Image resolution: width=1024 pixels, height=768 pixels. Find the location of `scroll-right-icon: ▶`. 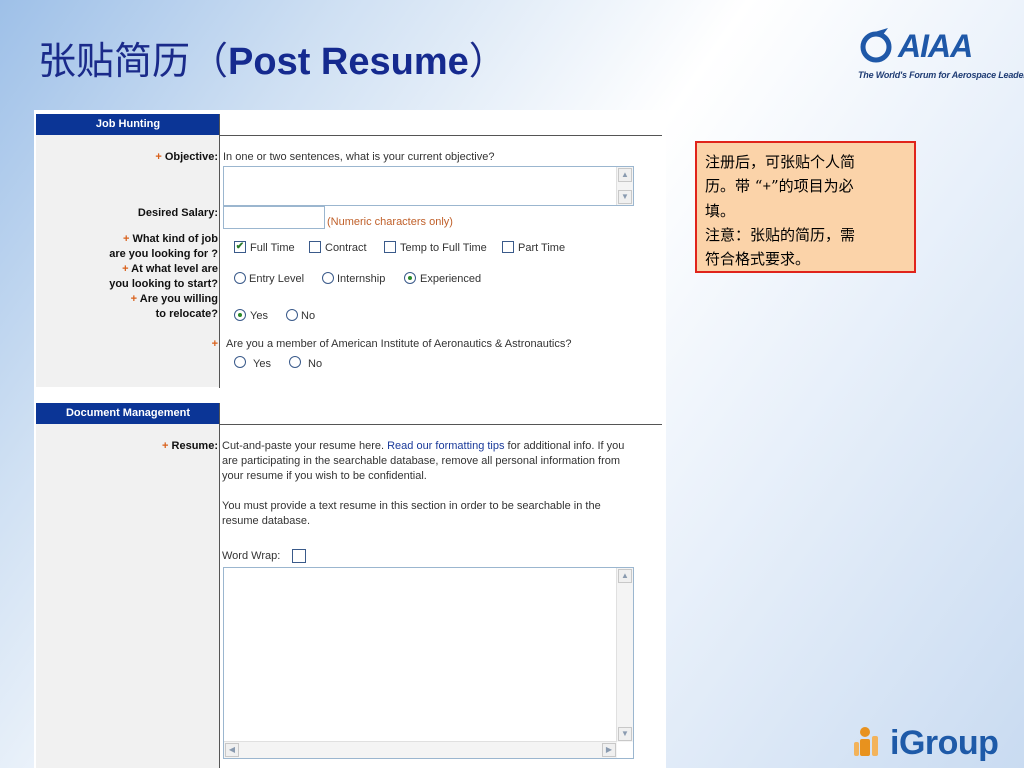

scroll-right-icon: ▶ is located at coordinates (609, 750).